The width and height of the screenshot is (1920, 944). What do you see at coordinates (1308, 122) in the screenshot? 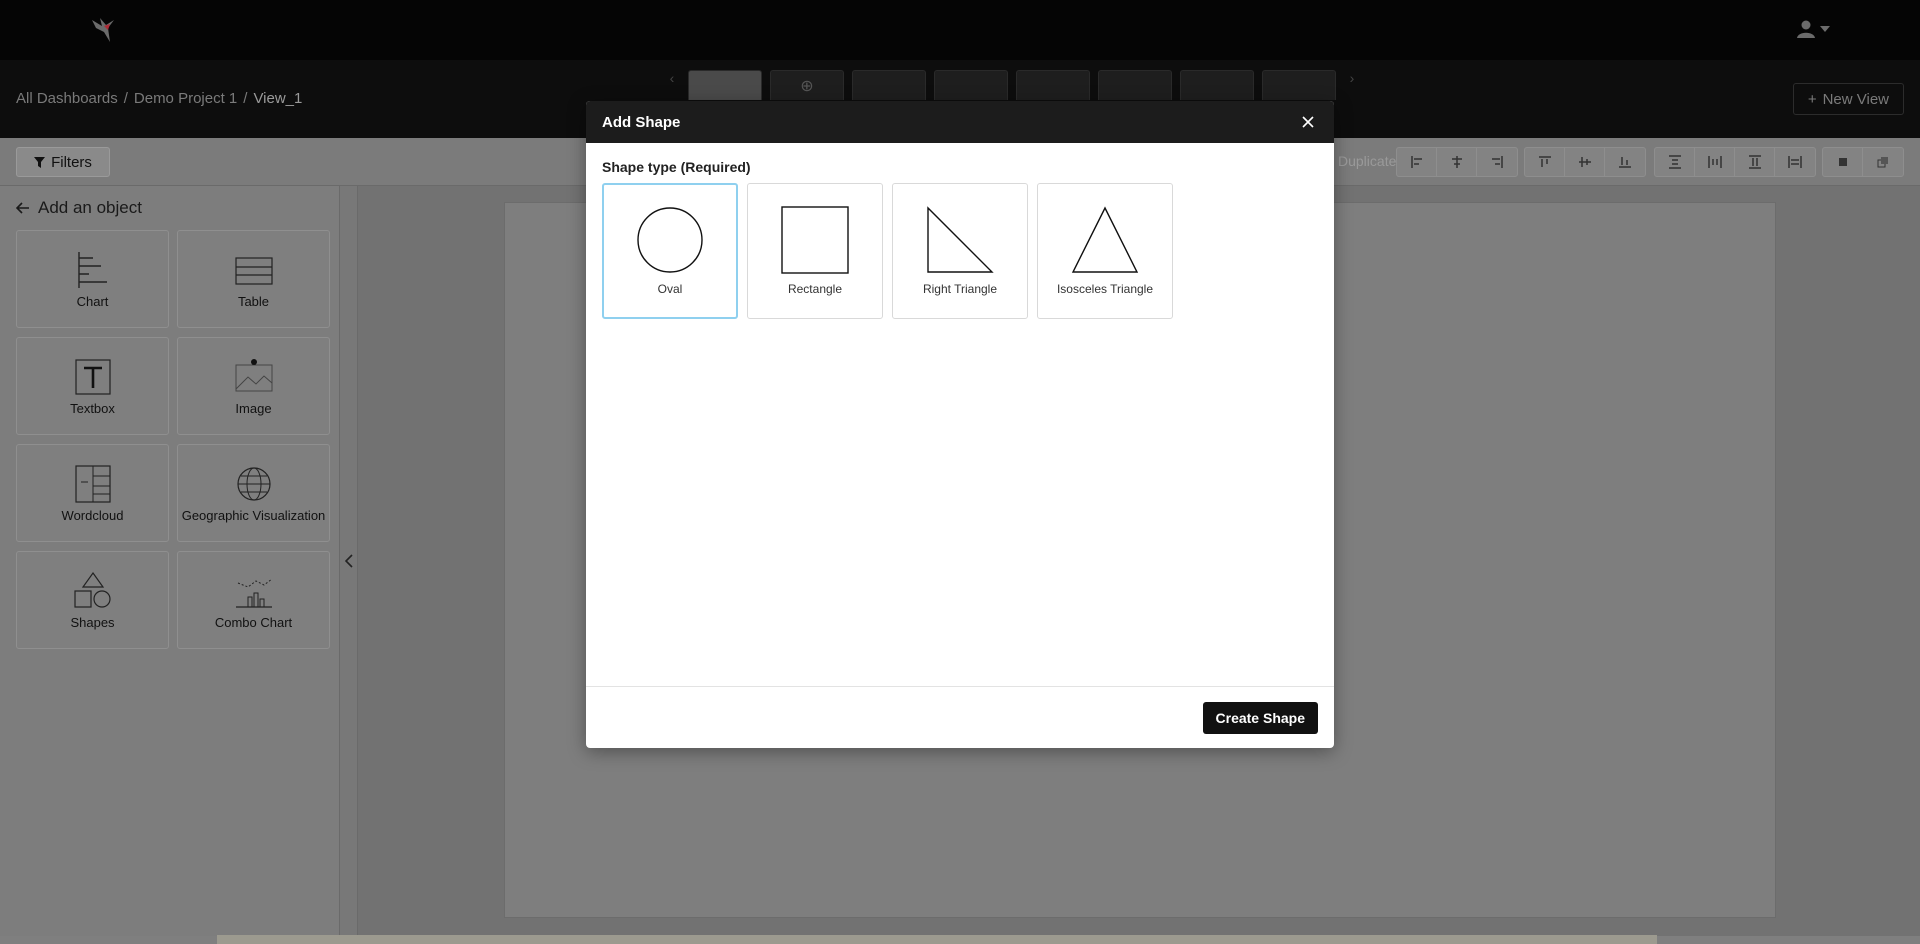
I see `close-icon` at bounding box center [1308, 122].